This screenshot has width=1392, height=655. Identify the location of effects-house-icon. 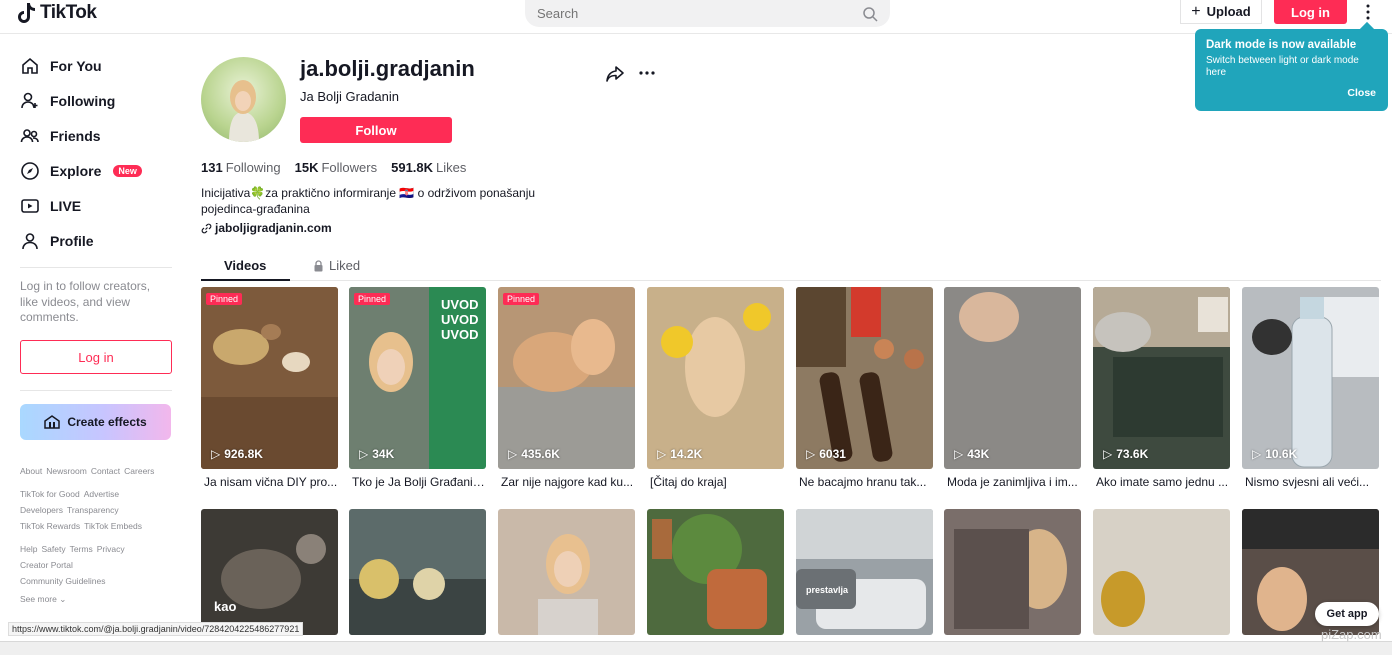
(52, 422).